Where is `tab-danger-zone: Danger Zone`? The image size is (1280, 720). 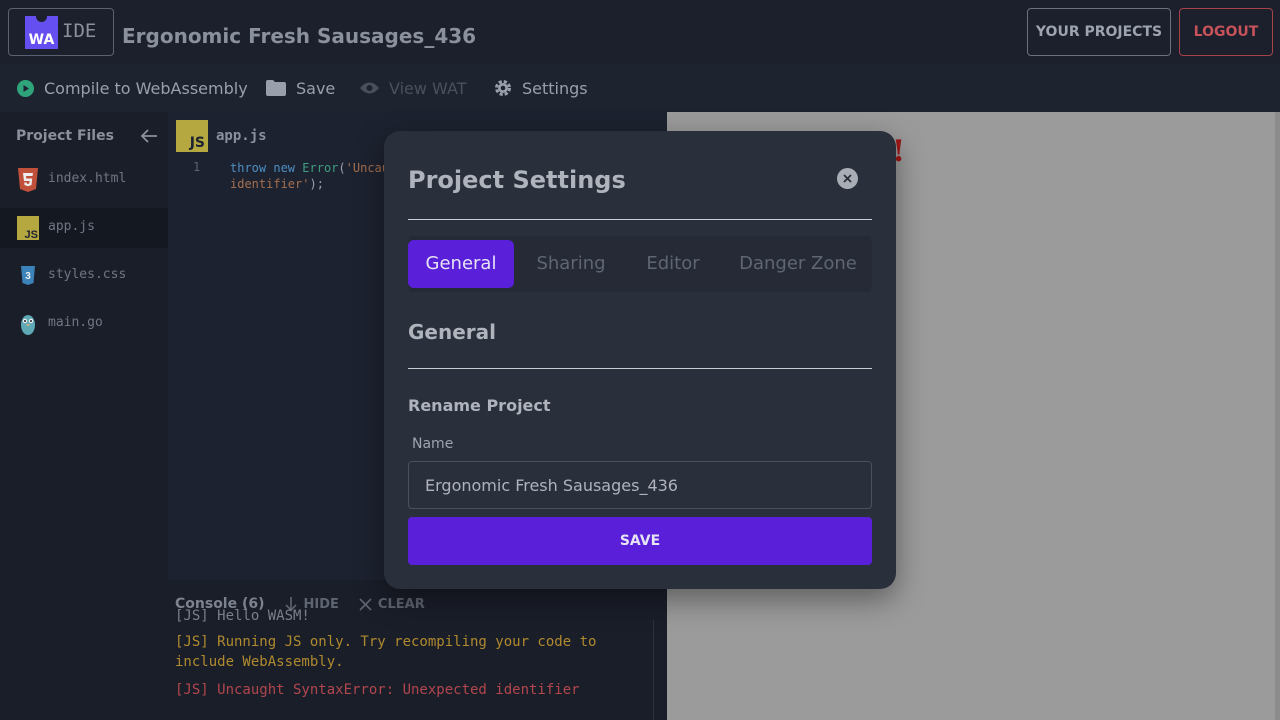
tab-danger-zone: Danger Zone is located at coordinates (798, 264).